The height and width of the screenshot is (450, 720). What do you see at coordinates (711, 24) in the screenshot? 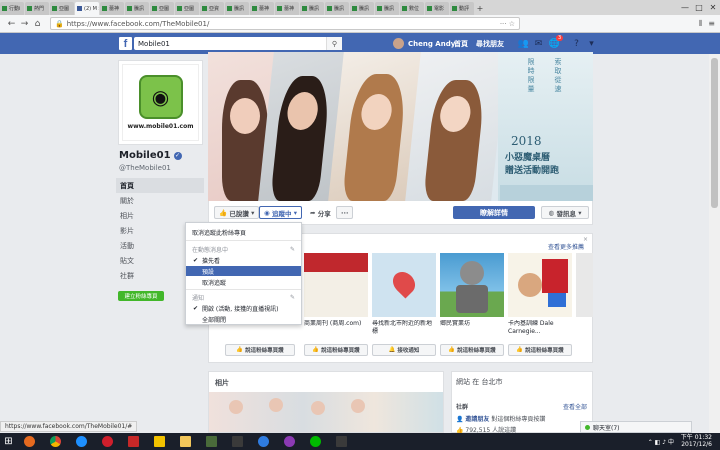
I see `menu-icon: ≡` at bounding box center [711, 24].